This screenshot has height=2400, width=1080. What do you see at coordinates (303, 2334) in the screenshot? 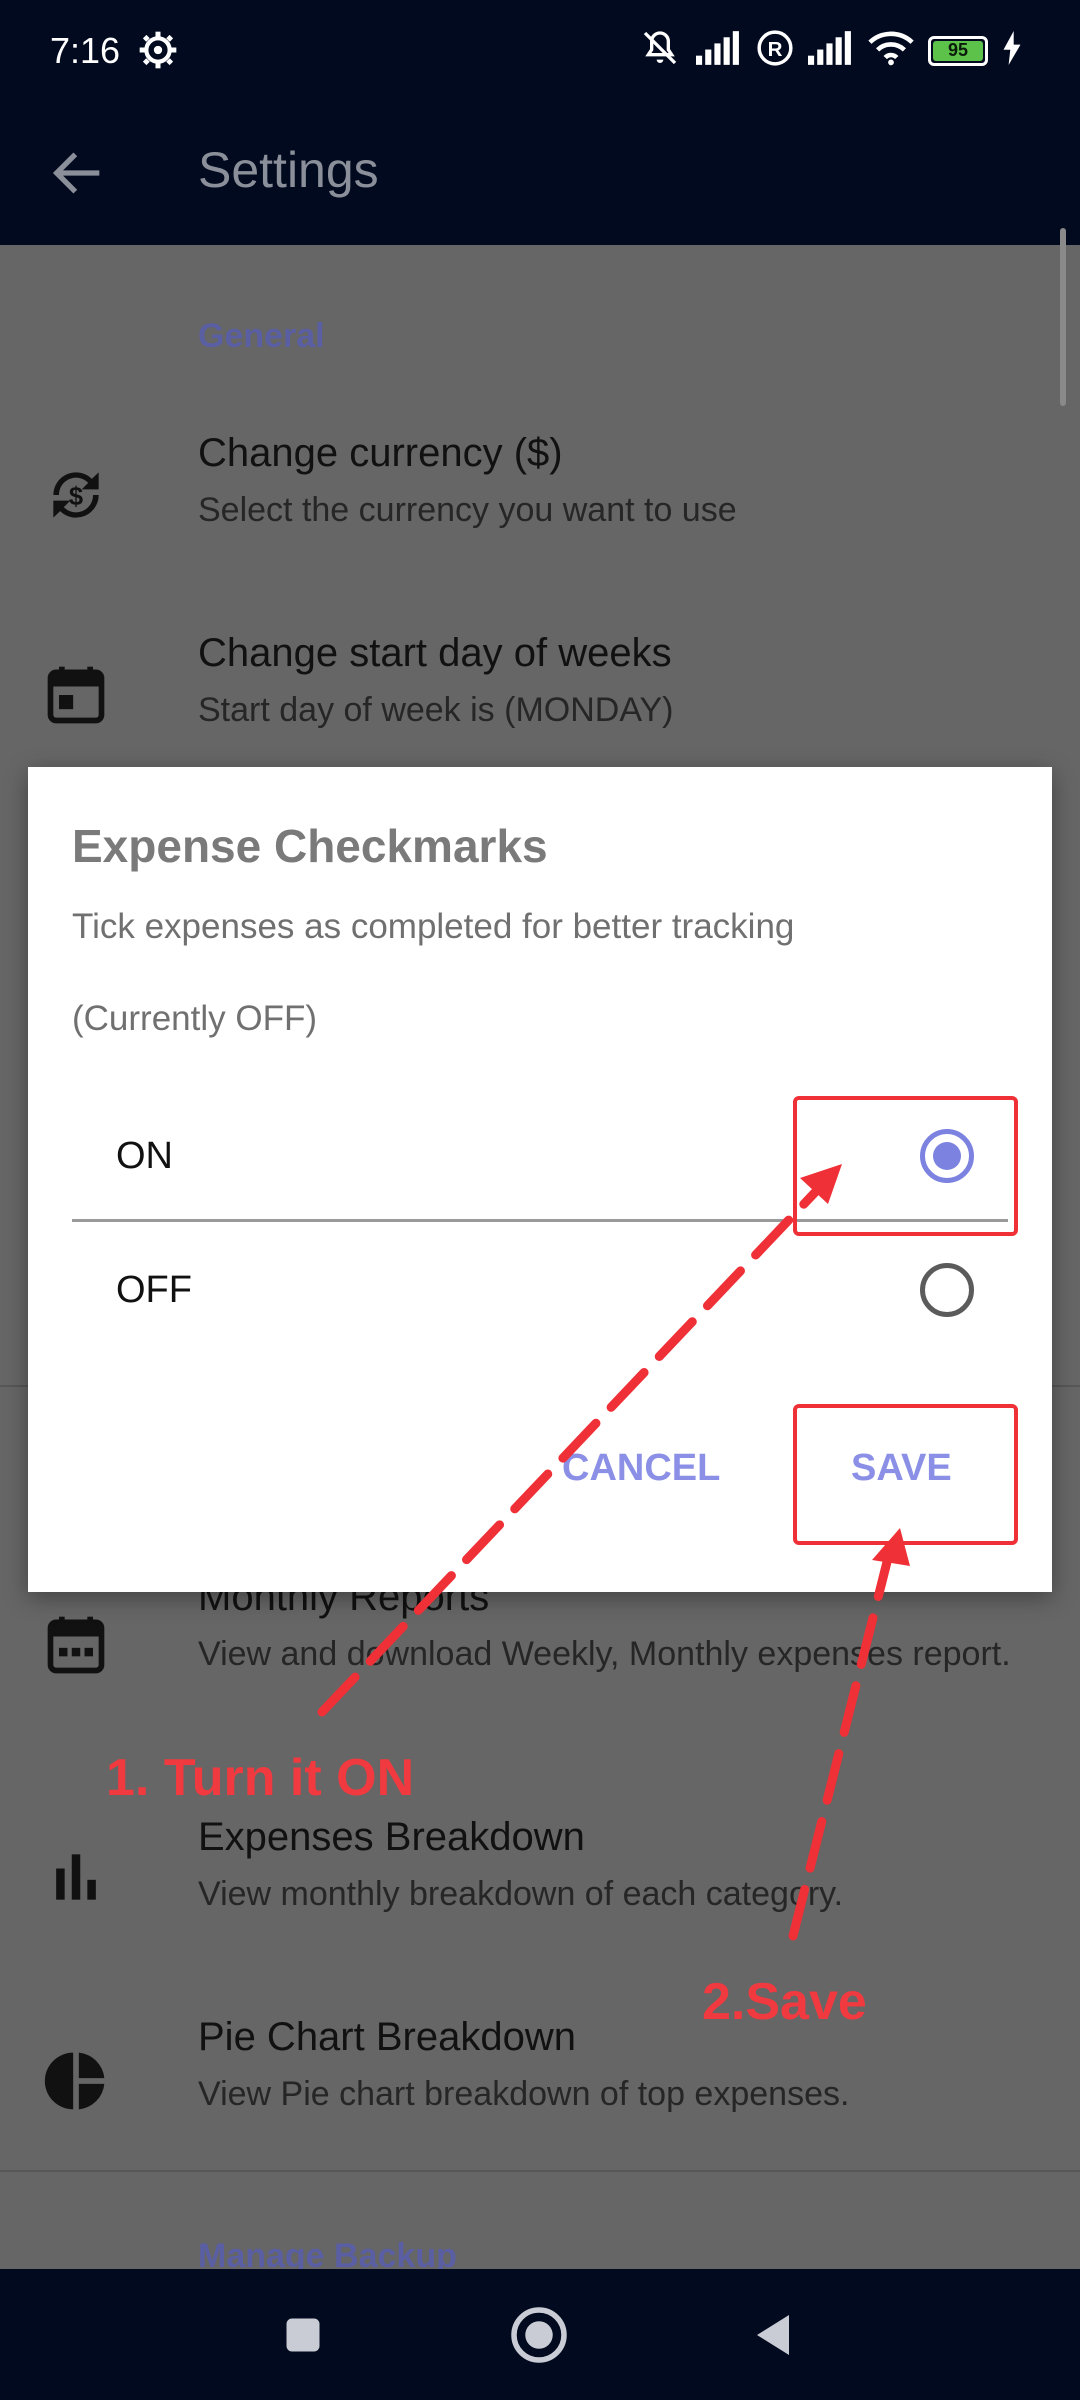
I see `recents-button` at bounding box center [303, 2334].